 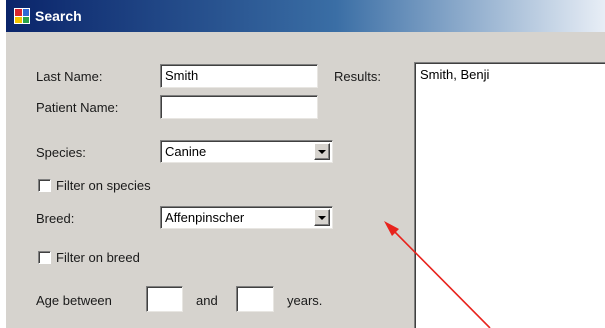 I want to click on annotation-arrow-line, so click(x=439, y=276).